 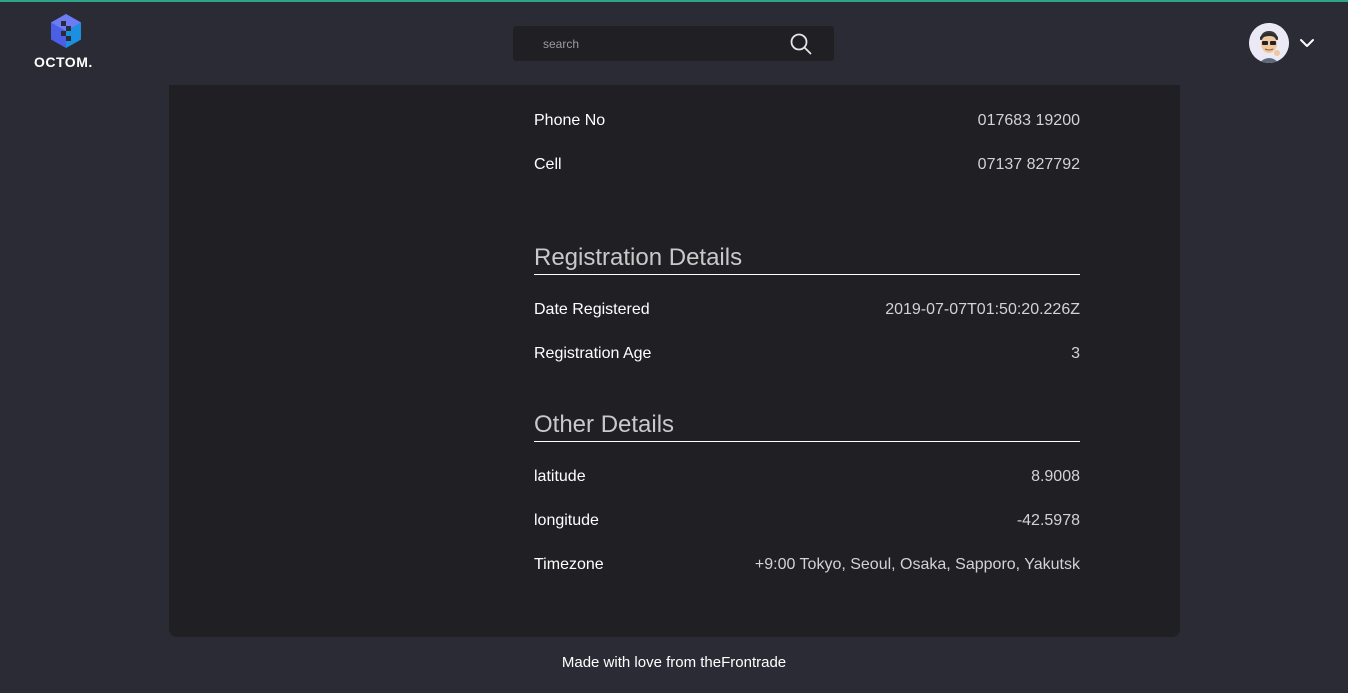 I want to click on detail-value: 07137 827792, so click(x=1028, y=164).